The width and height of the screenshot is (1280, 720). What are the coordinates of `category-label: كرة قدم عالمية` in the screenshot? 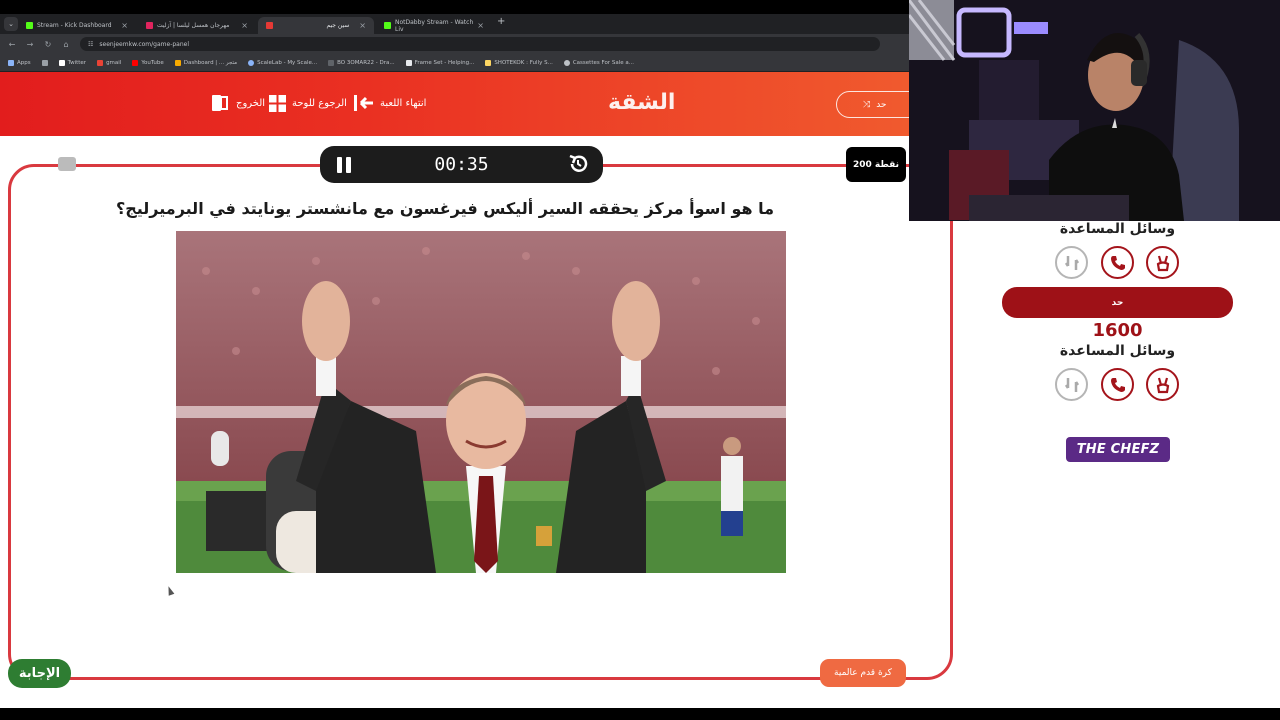 It's located at (863, 673).